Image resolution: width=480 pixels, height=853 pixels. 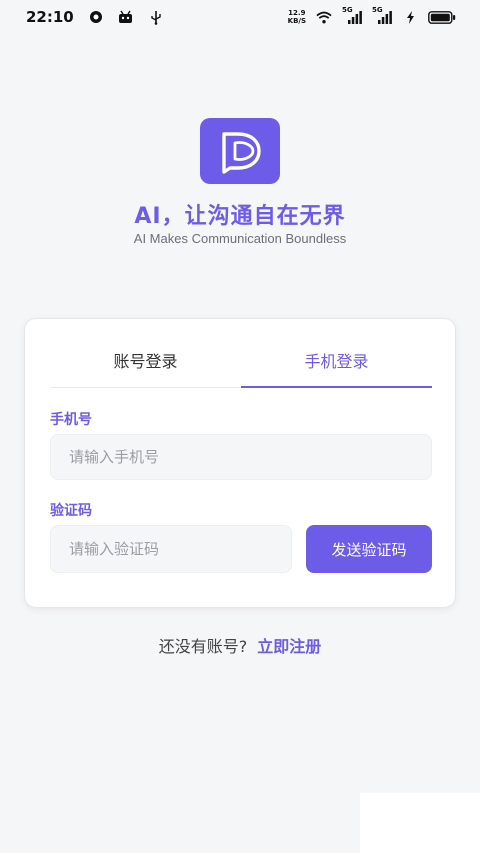 I want to click on sim2-label: 5G, so click(x=377, y=10).